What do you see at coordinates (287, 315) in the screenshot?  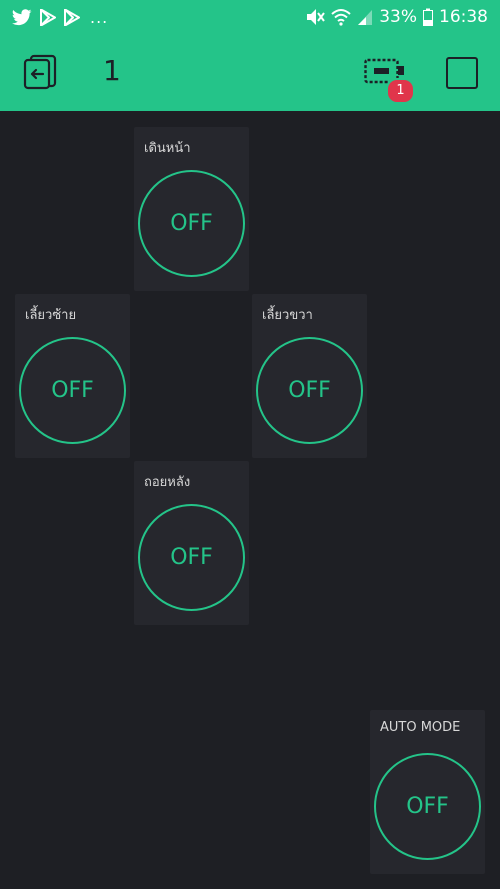 I see `widget-label: เลี้ยวขวา` at bounding box center [287, 315].